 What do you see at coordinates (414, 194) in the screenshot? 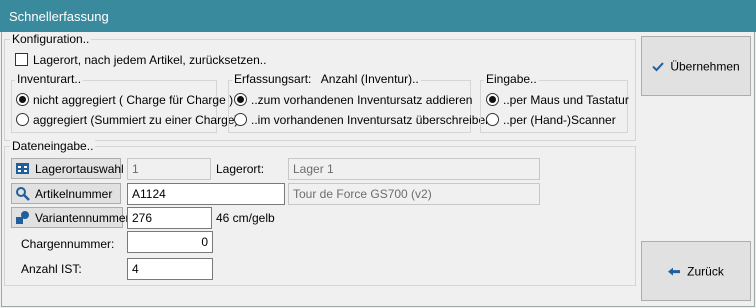
I see `article-name-field: Tour de Force GS700 (v2)` at bounding box center [414, 194].